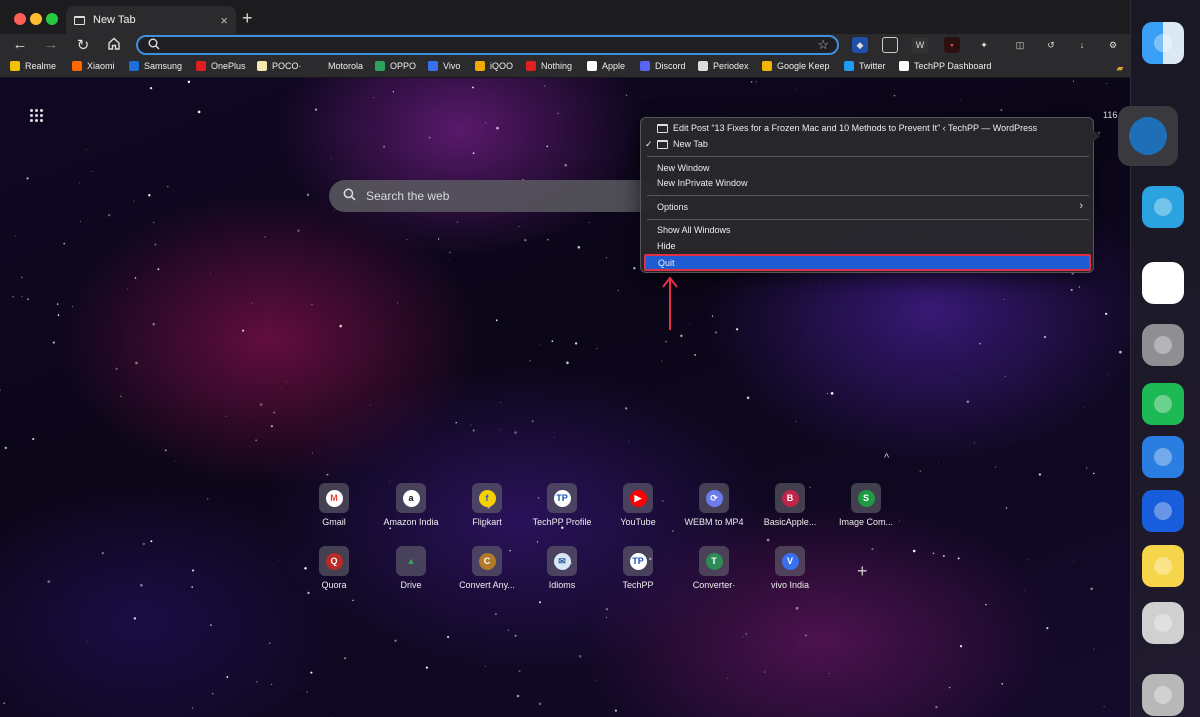 The height and width of the screenshot is (717, 1200). What do you see at coordinates (338, 66) in the screenshot?
I see `bookmark-motorola: Motorola` at bounding box center [338, 66].